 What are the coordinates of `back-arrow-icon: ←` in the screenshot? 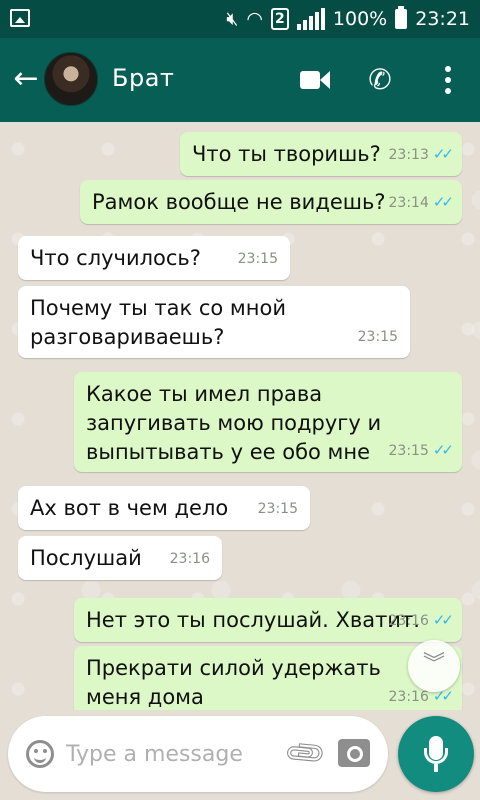 It's located at (26, 79).